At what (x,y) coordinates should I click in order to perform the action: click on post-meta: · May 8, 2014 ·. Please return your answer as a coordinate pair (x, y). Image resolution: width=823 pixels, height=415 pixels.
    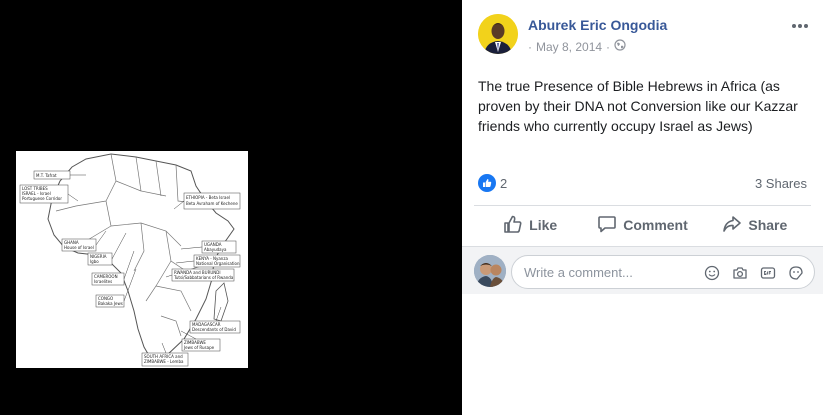
    Looking at the image, I should click on (577, 46).